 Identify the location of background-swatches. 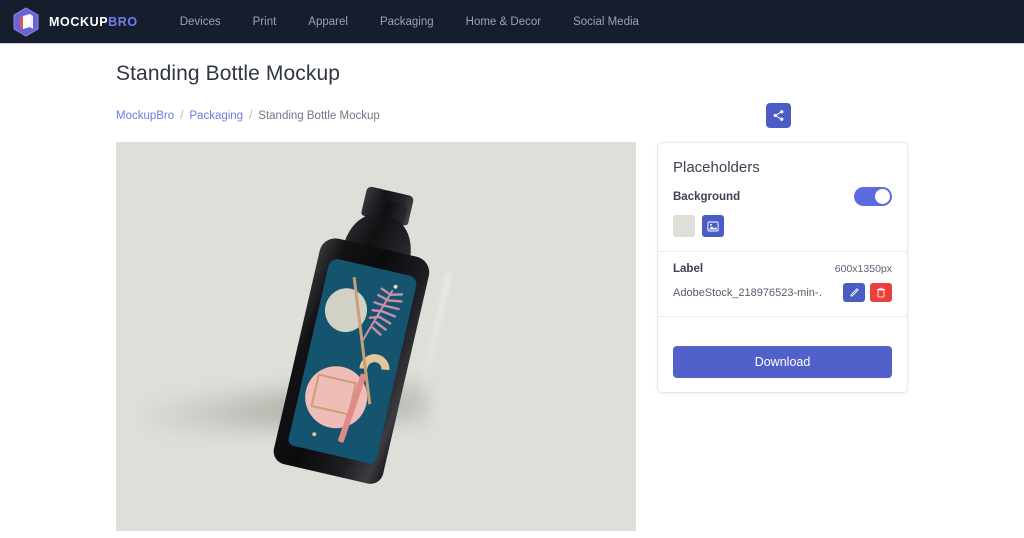
(782, 226).